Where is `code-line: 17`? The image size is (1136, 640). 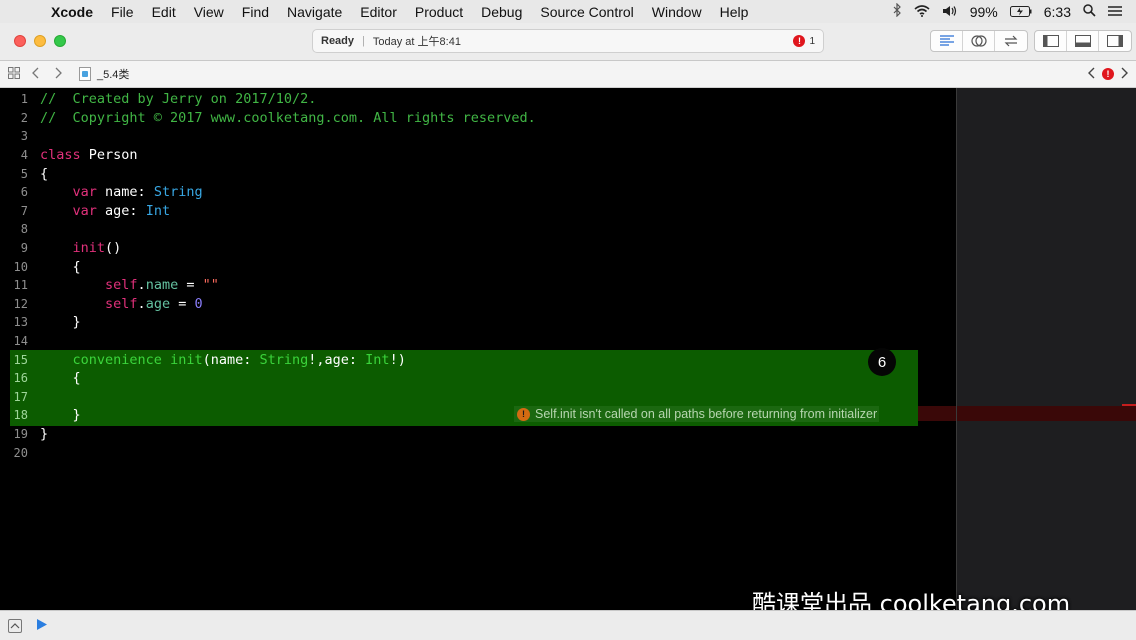 code-line: 17 is located at coordinates (478, 397).